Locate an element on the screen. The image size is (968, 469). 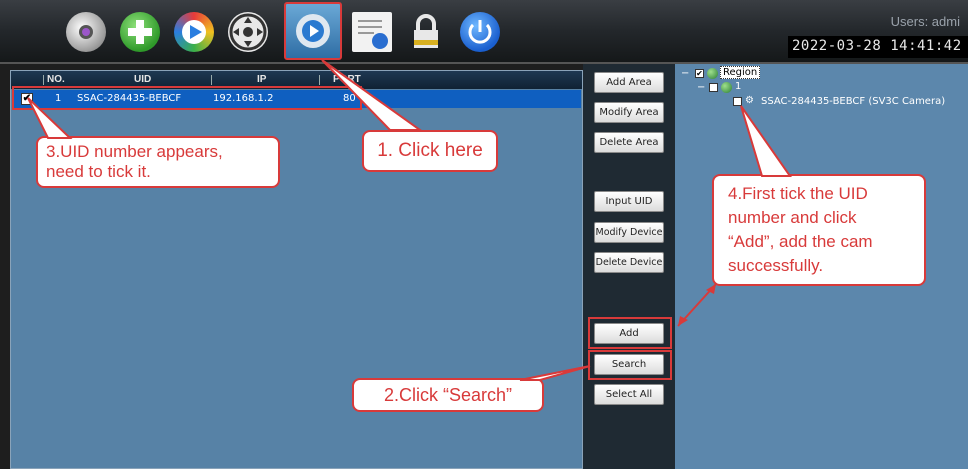
step1-pointer is located at coordinates (372, 95).